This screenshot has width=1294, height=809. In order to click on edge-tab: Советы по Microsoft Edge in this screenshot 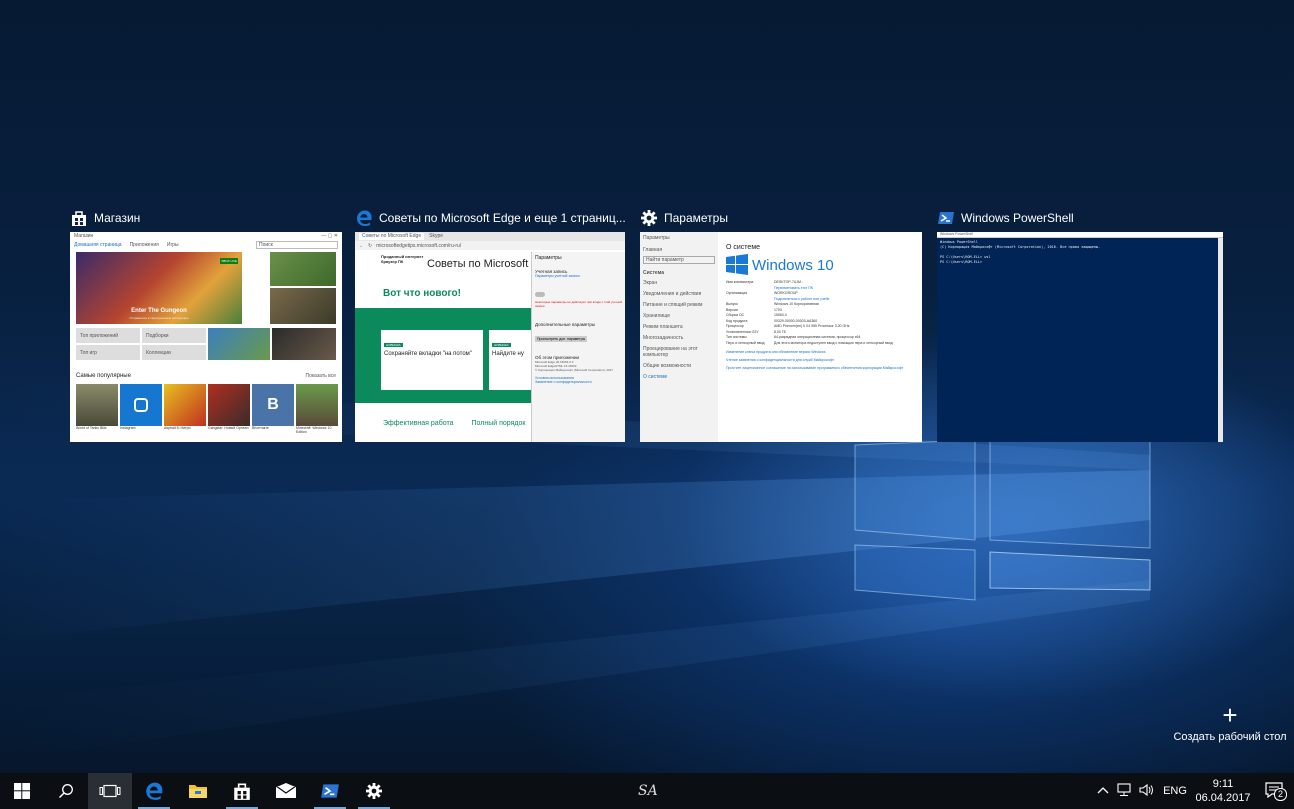, I will do `click(392, 236)`.